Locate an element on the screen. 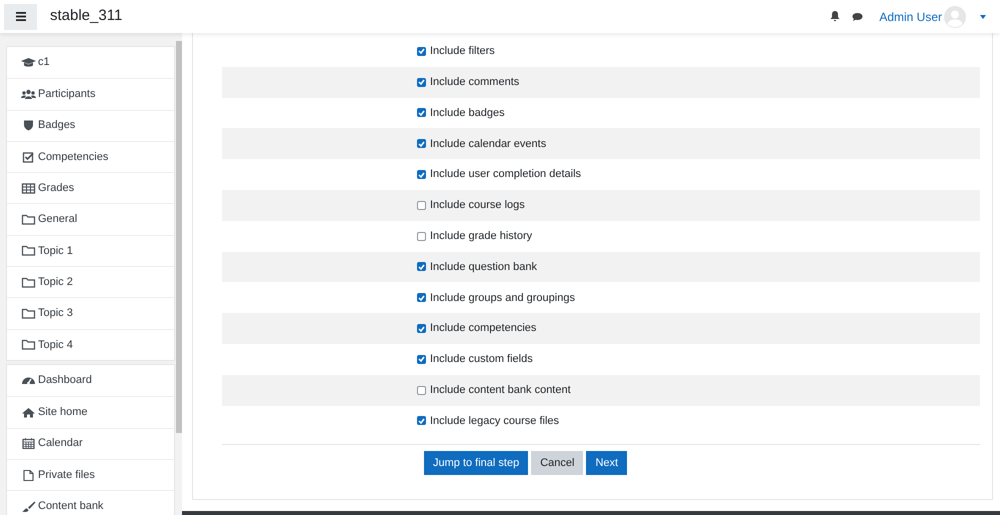  nav-item: Calendar is located at coordinates (90, 443).